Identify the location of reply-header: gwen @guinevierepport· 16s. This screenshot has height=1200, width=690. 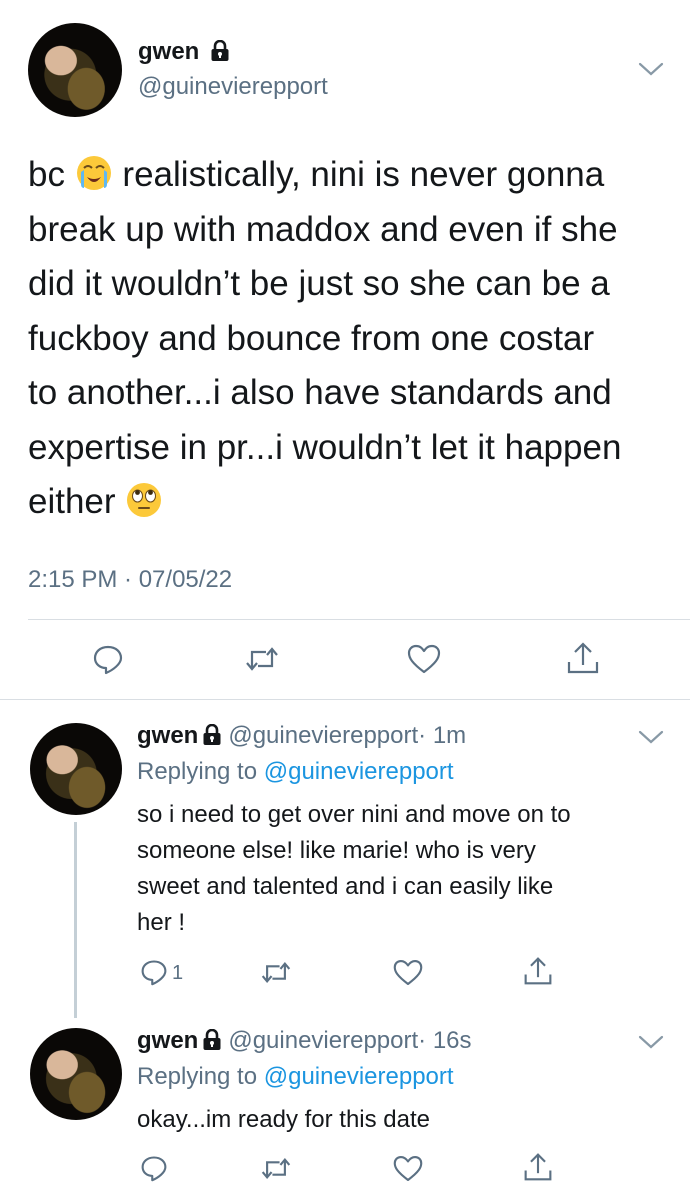
(304, 1041).